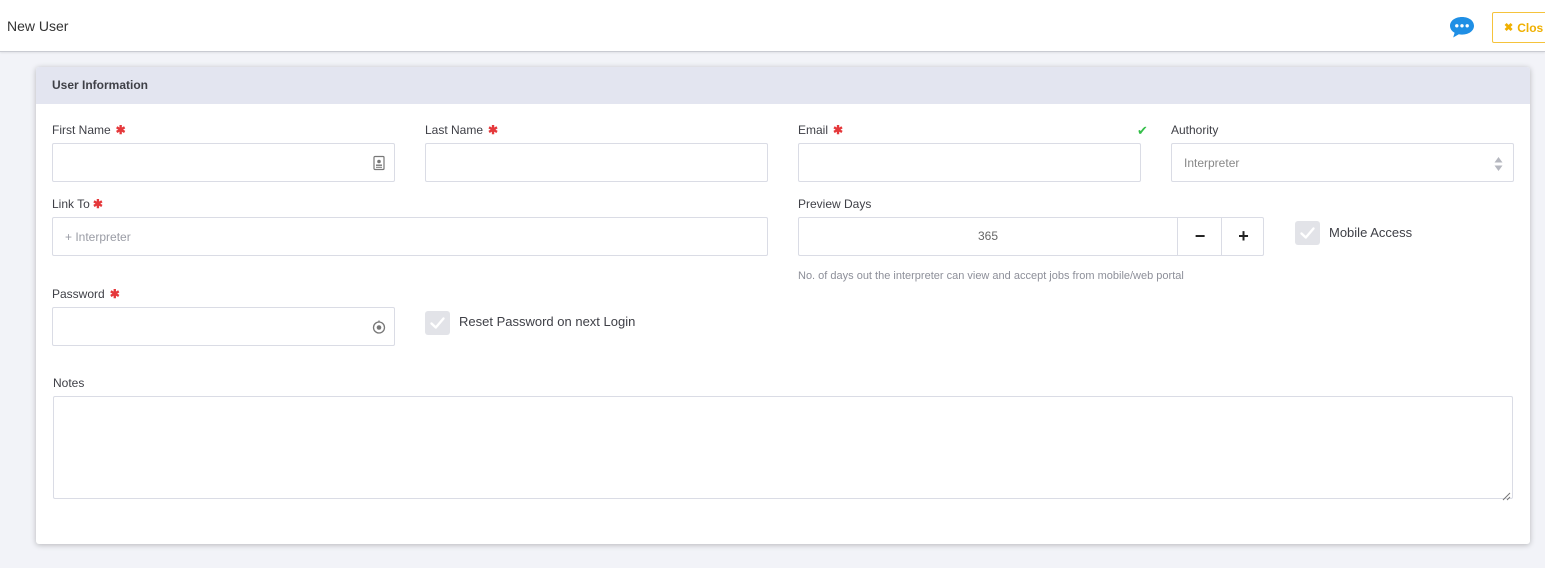 This screenshot has height=568, width=1545. I want to click on link-to-placeholder: + Interpreter, so click(98, 237).